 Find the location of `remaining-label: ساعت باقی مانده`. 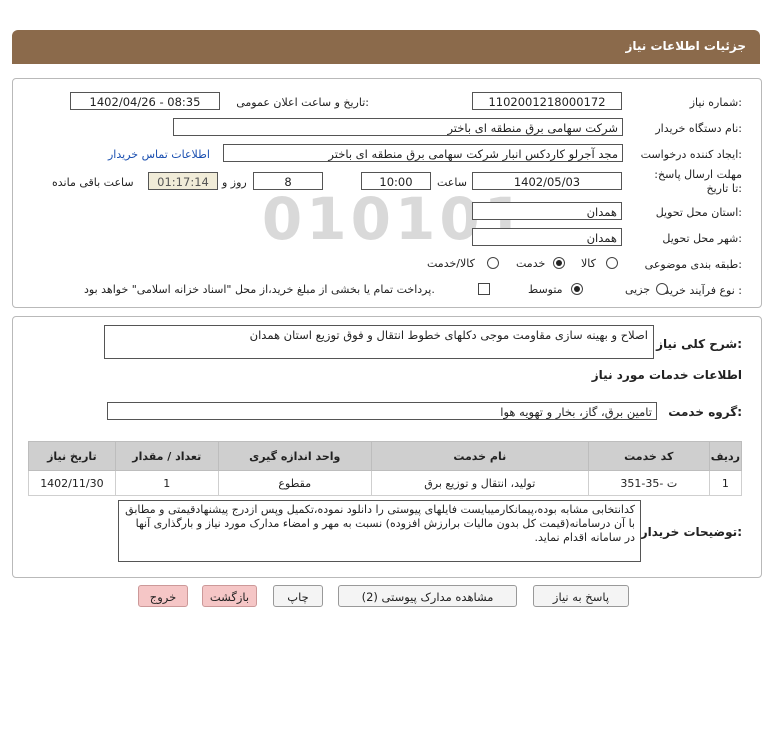

remaining-label: ساعت باقی مانده is located at coordinates (93, 182).